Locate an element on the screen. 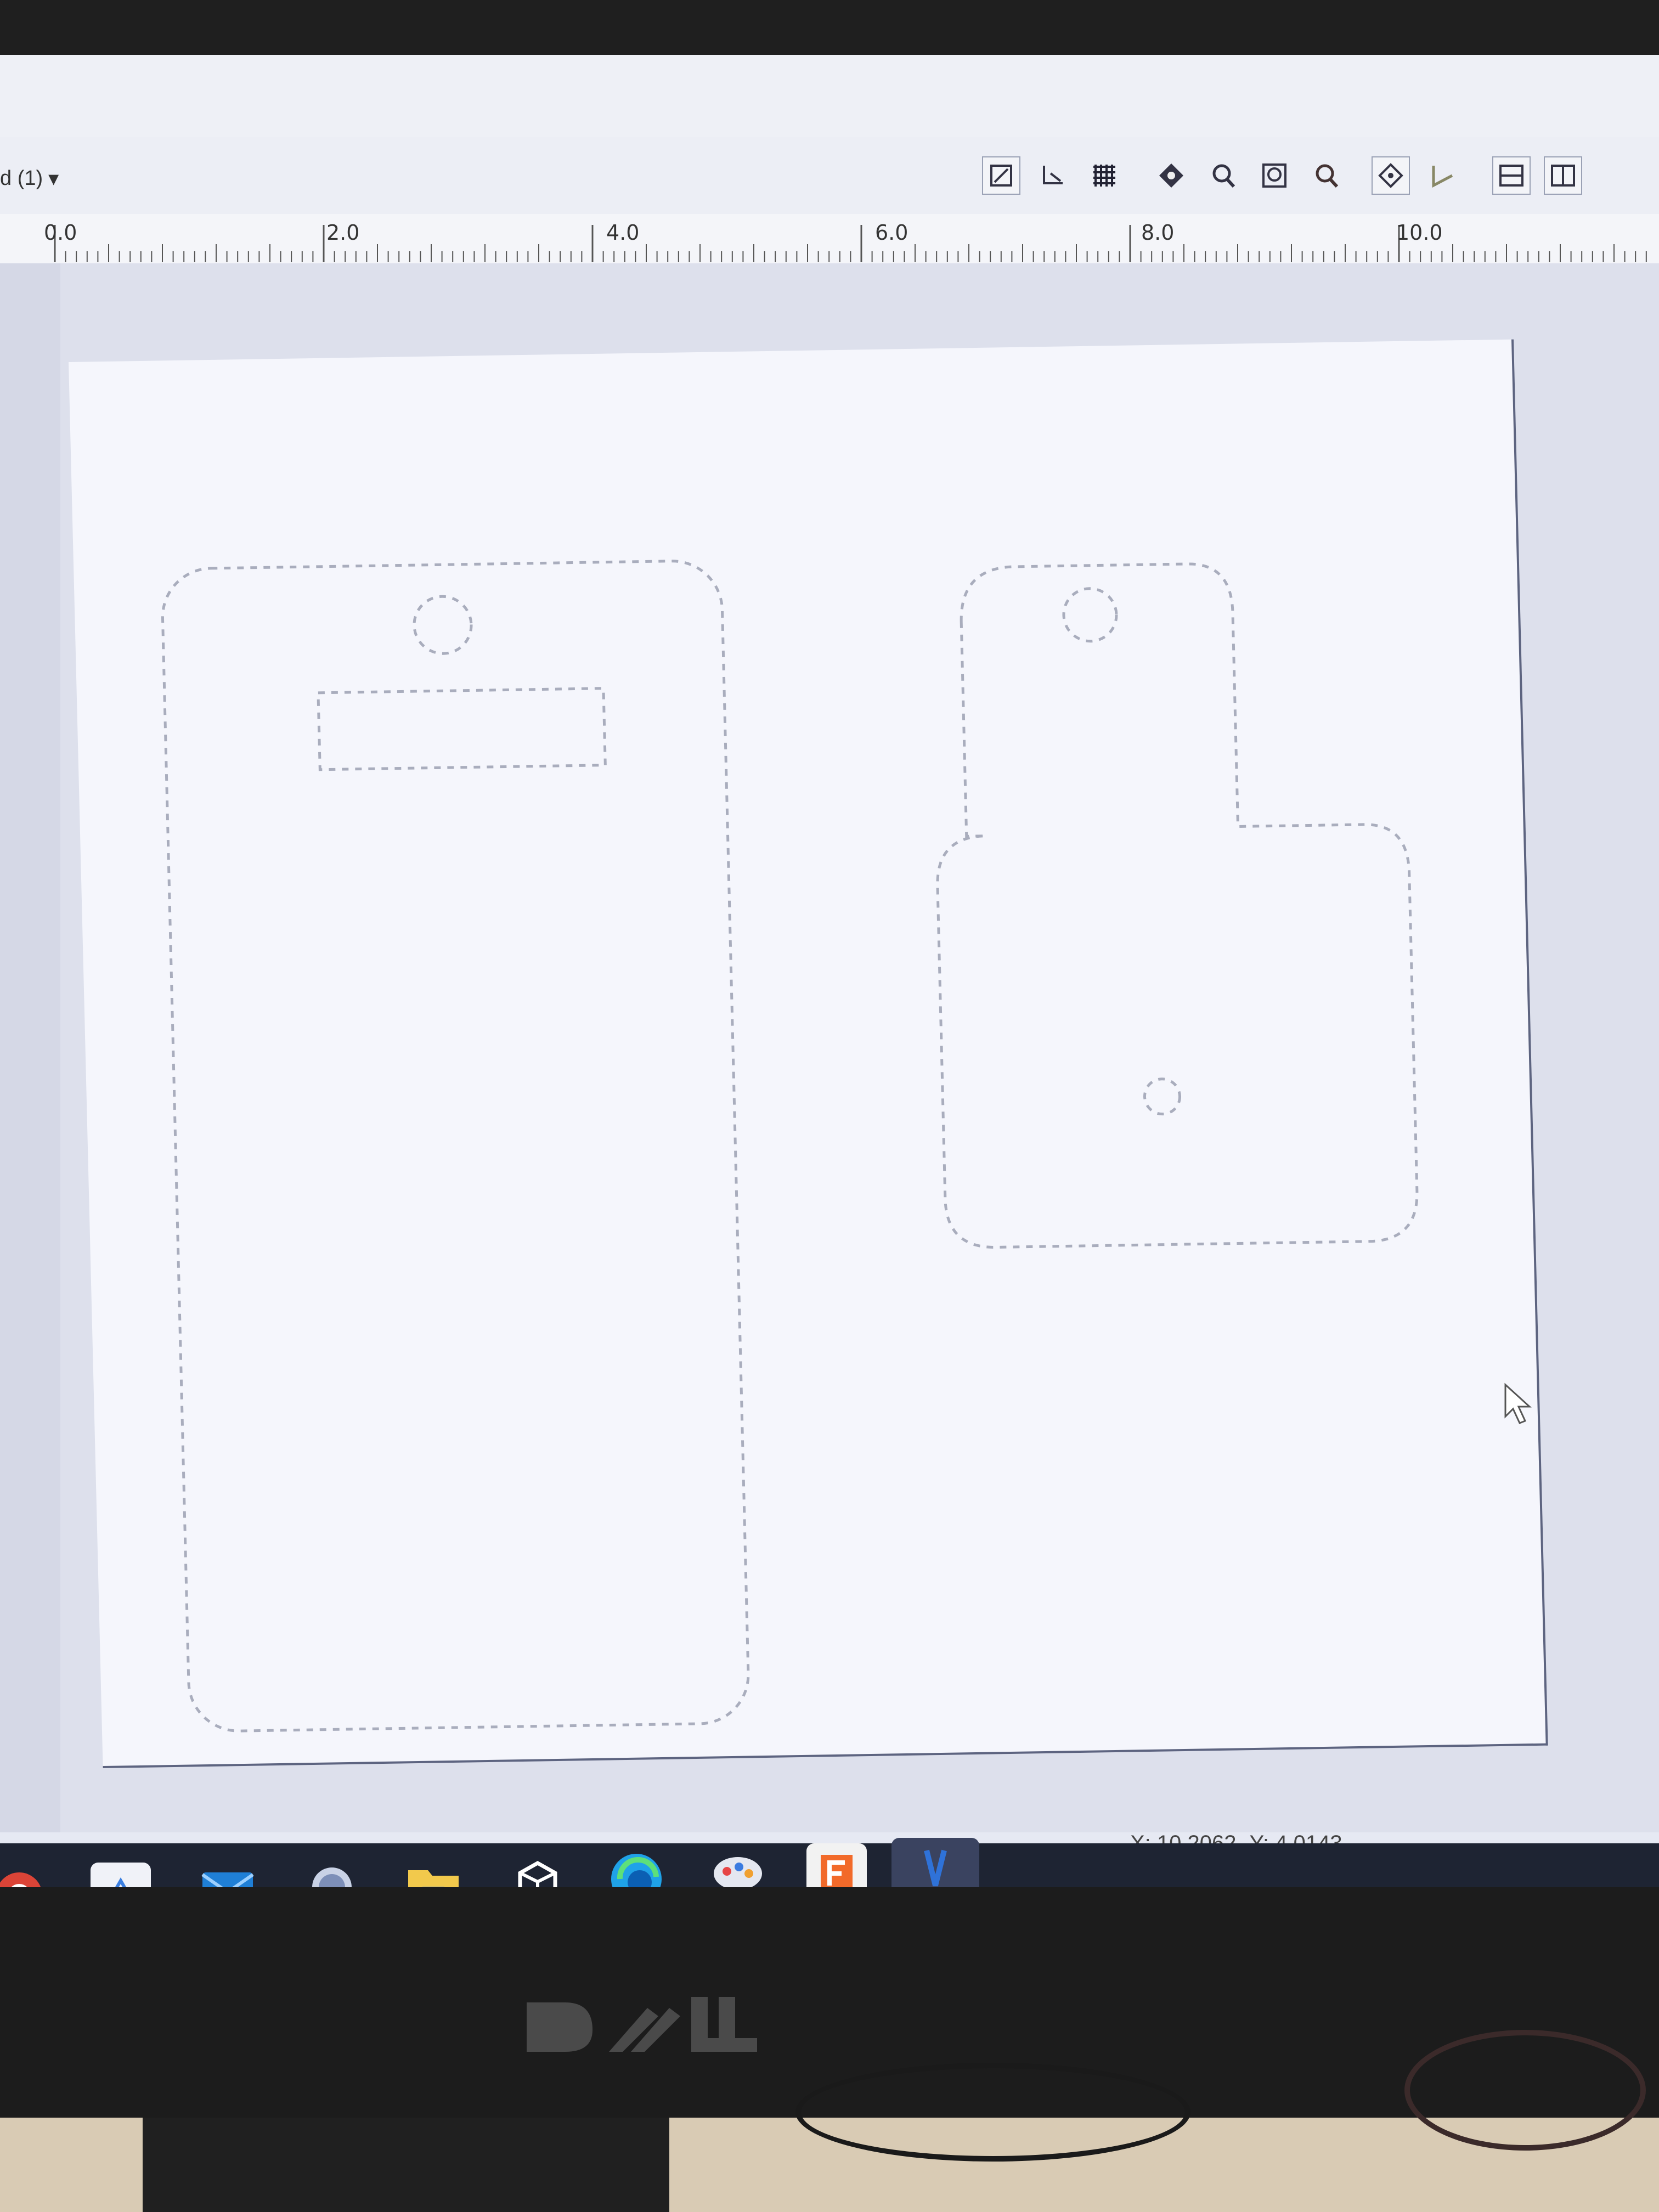  ruler-label: 10.0 is located at coordinates (1420, 233).